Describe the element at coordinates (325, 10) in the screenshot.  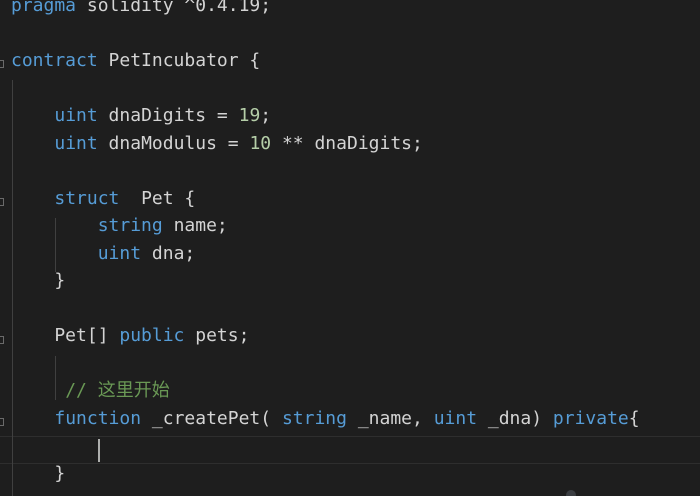
I see `code-line: pragma solidity ^0.4.19;` at that location.